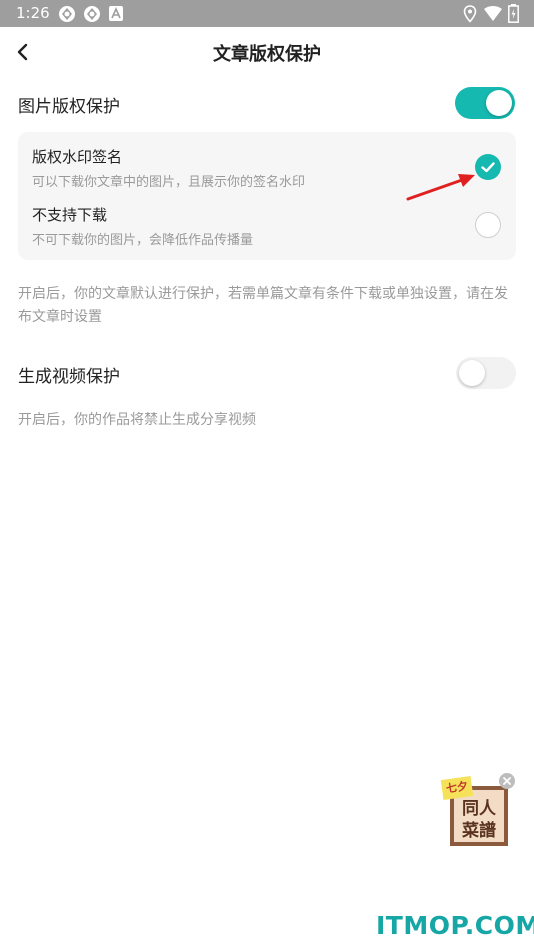 The image size is (534, 950). I want to click on font-notification-icon, so click(116, 13).